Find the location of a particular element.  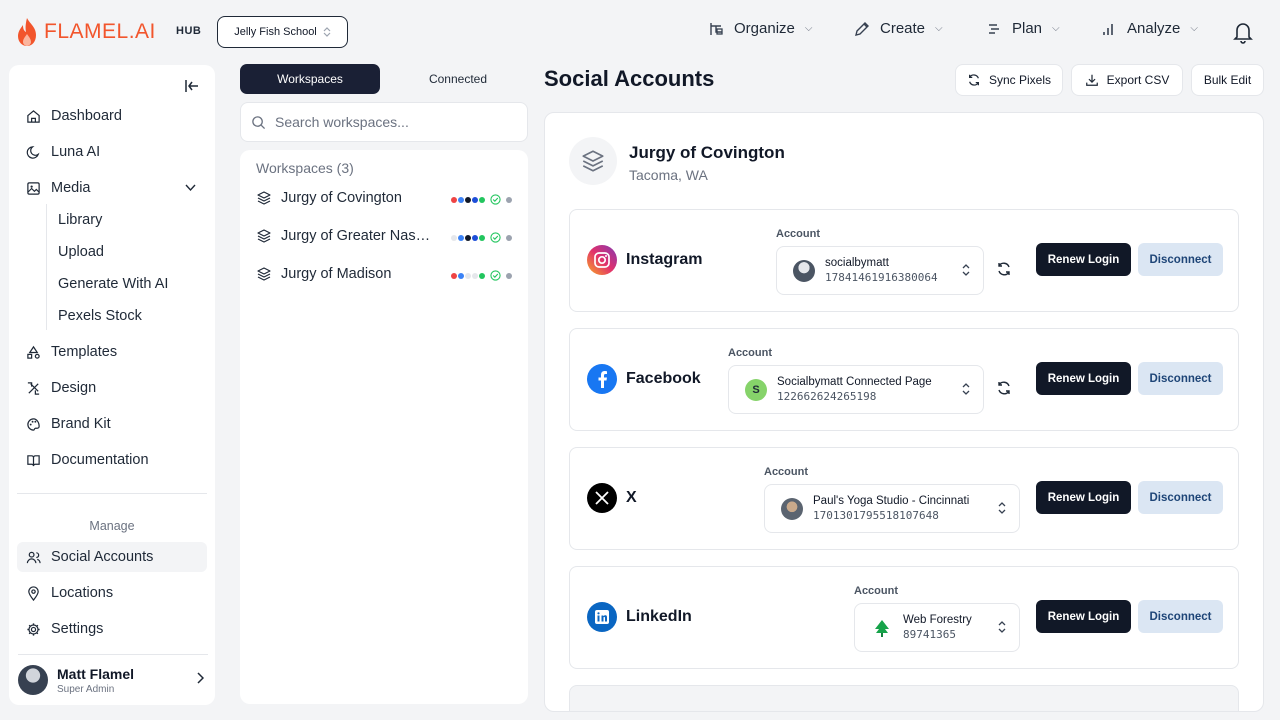

nav-create-label: Create is located at coordinates (903, 28).